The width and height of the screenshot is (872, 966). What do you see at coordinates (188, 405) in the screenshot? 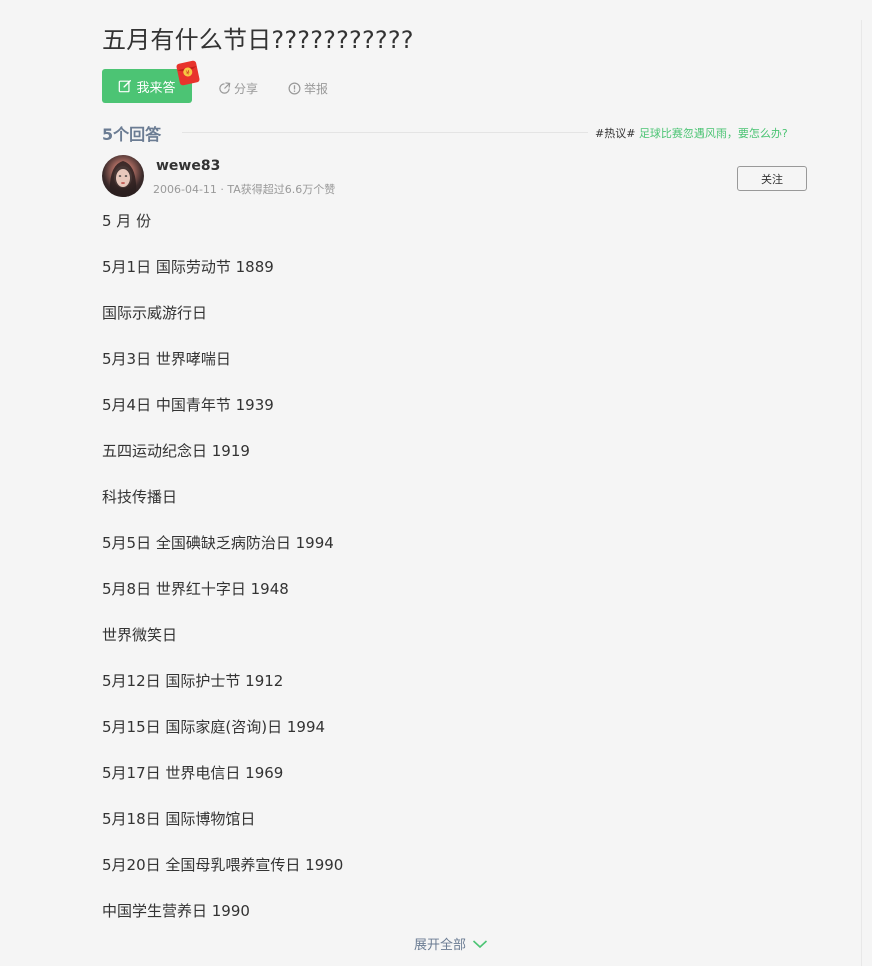
I see `answer-line: 5月4日 中国青年节 1939` at bounding box center [188, 405].